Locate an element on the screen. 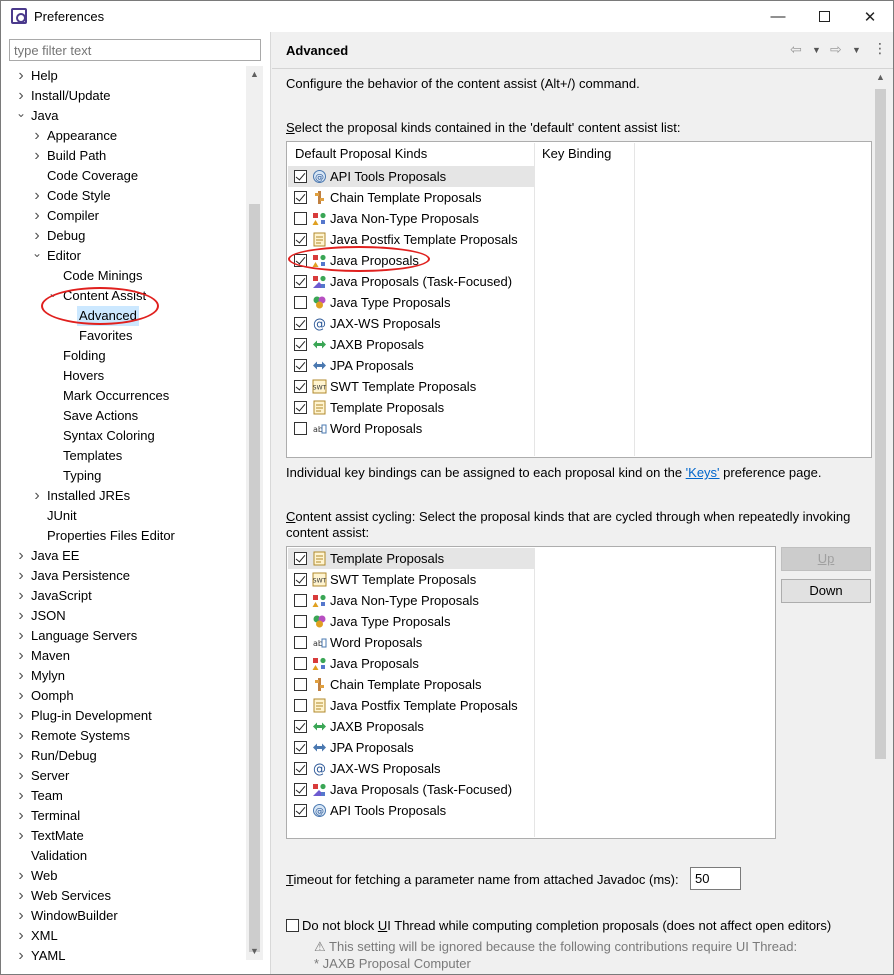 This screenshot has width=894, height=975. forward-dropdown-icon: ▼ is located at coordinates (856, 50).